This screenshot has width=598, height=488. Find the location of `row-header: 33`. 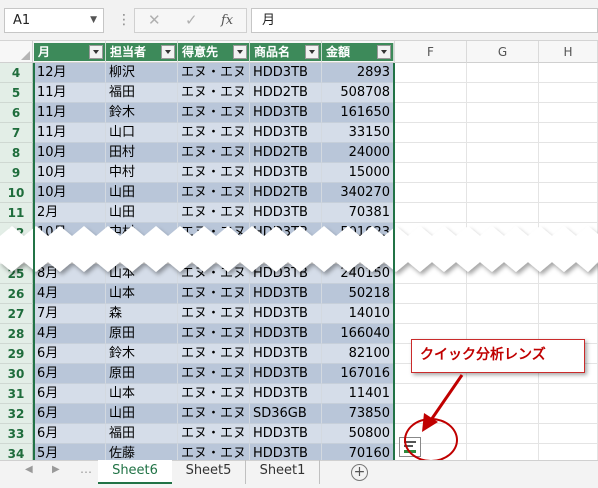

row-header: 33 is located at coordinates (16, 434).